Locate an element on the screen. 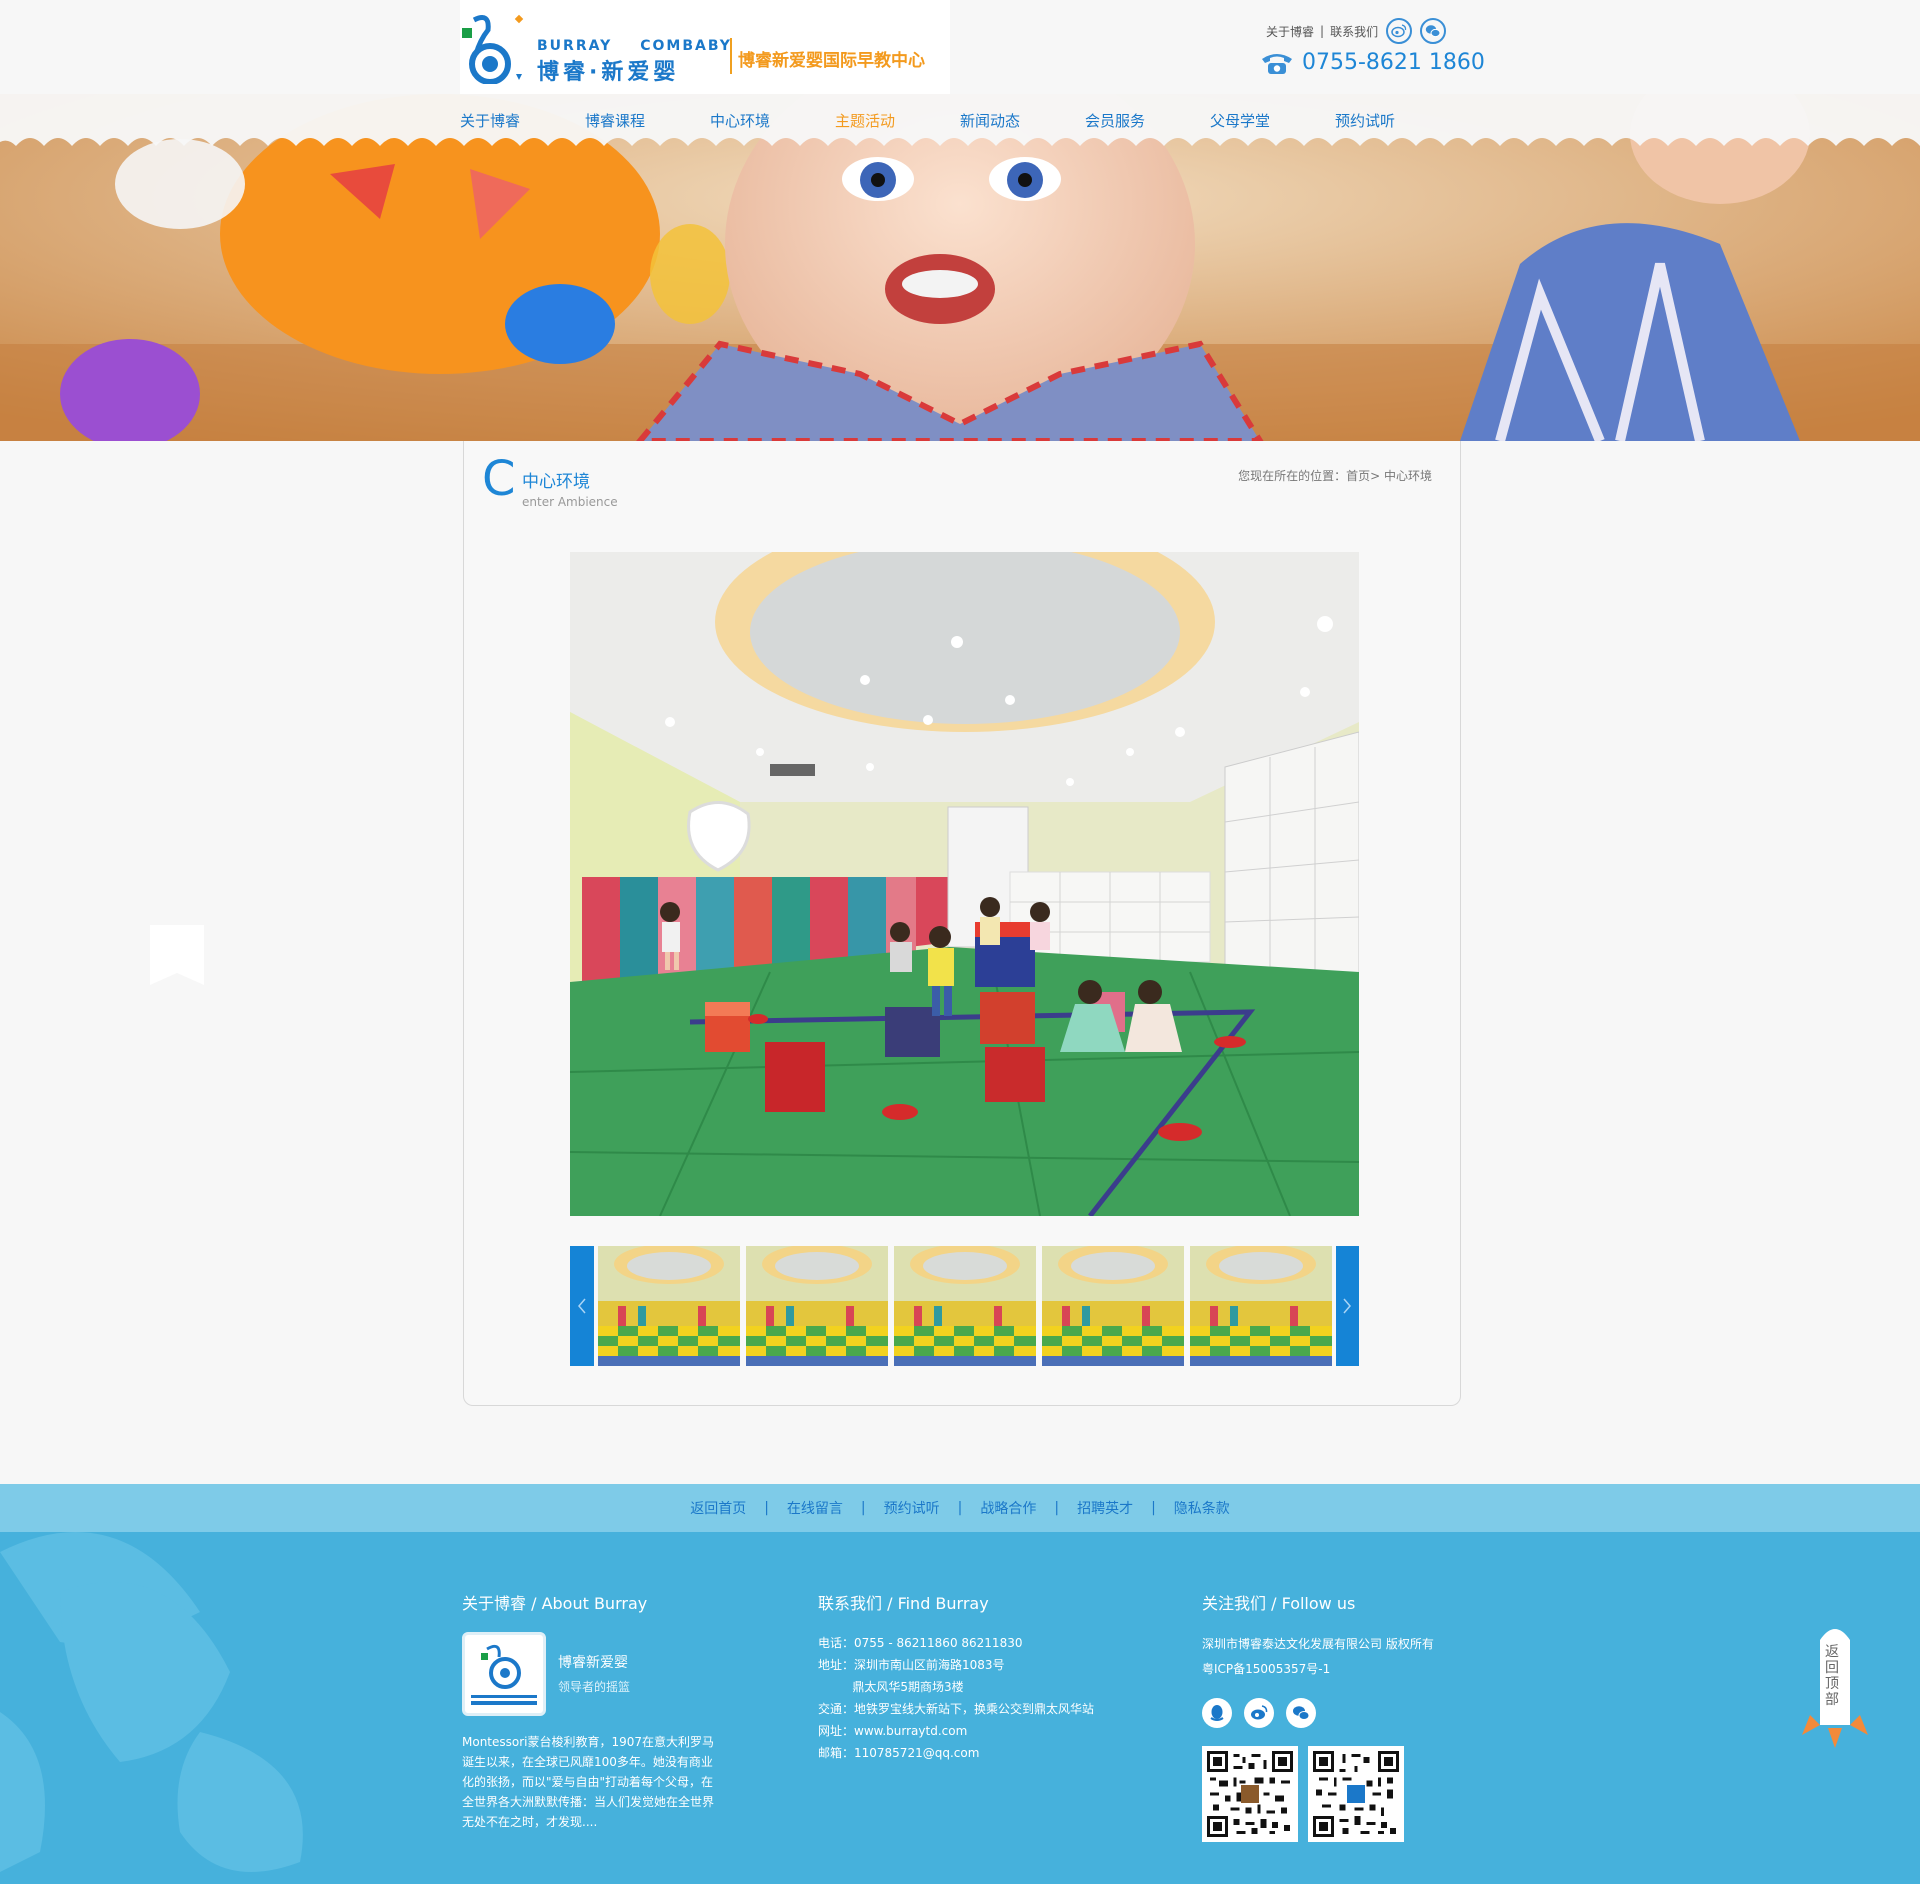 The image size is (1920, 1884). back-to-top-button: 返回顶部 is located at coordinates (1835, 1685).